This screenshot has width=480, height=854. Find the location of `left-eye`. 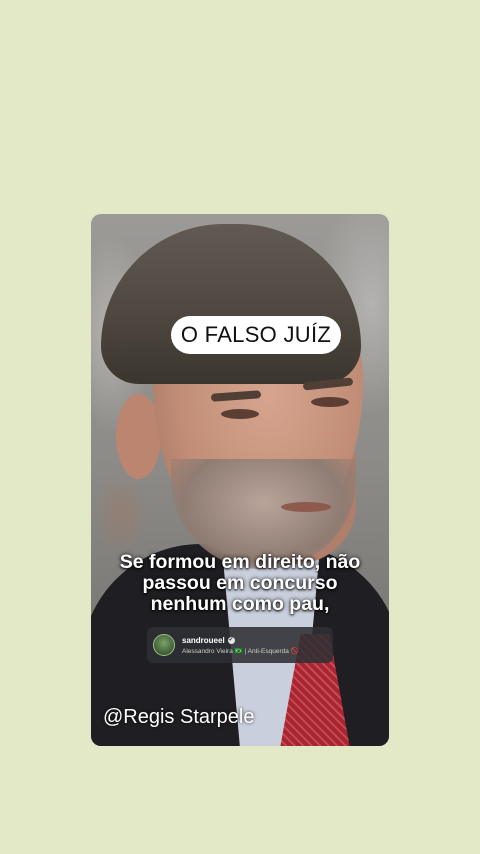

left-eye is located at coordinates (240, 414).